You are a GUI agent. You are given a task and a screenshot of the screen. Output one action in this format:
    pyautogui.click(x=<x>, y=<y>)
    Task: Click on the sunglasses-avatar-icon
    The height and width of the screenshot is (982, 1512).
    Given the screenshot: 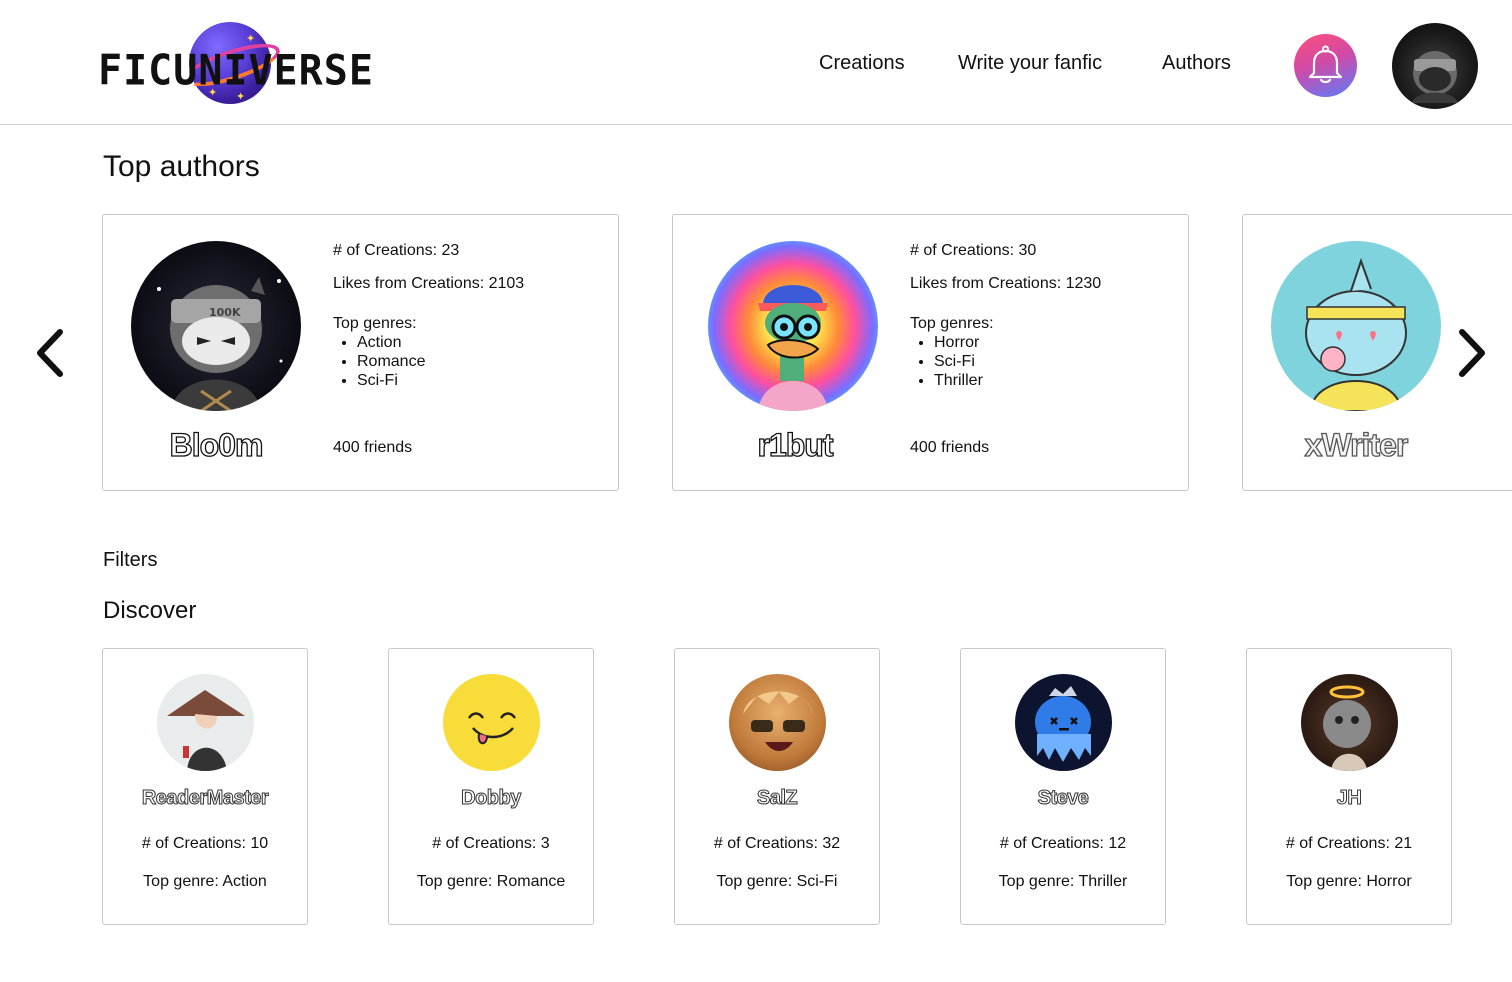 What is the action you would take?
    pyautogui.click(x=778, y=721)
    